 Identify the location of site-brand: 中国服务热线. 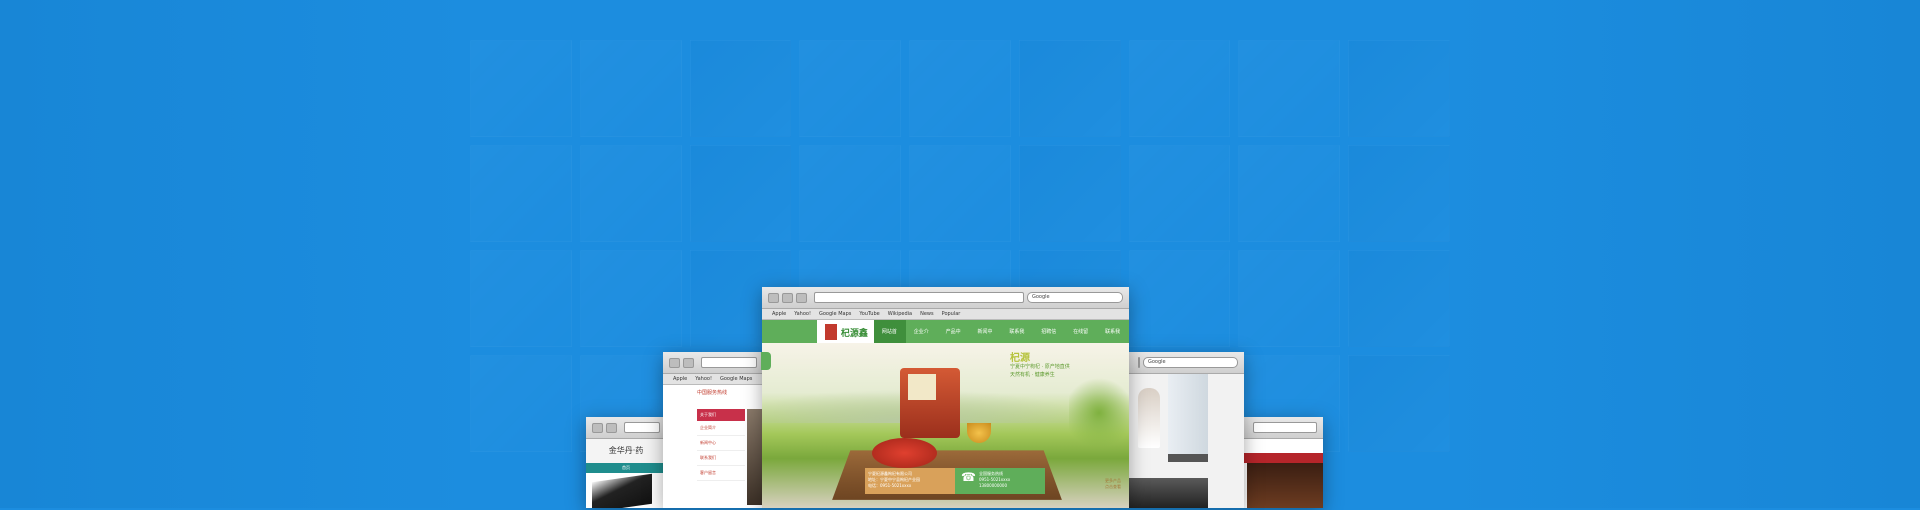
(712, 393).